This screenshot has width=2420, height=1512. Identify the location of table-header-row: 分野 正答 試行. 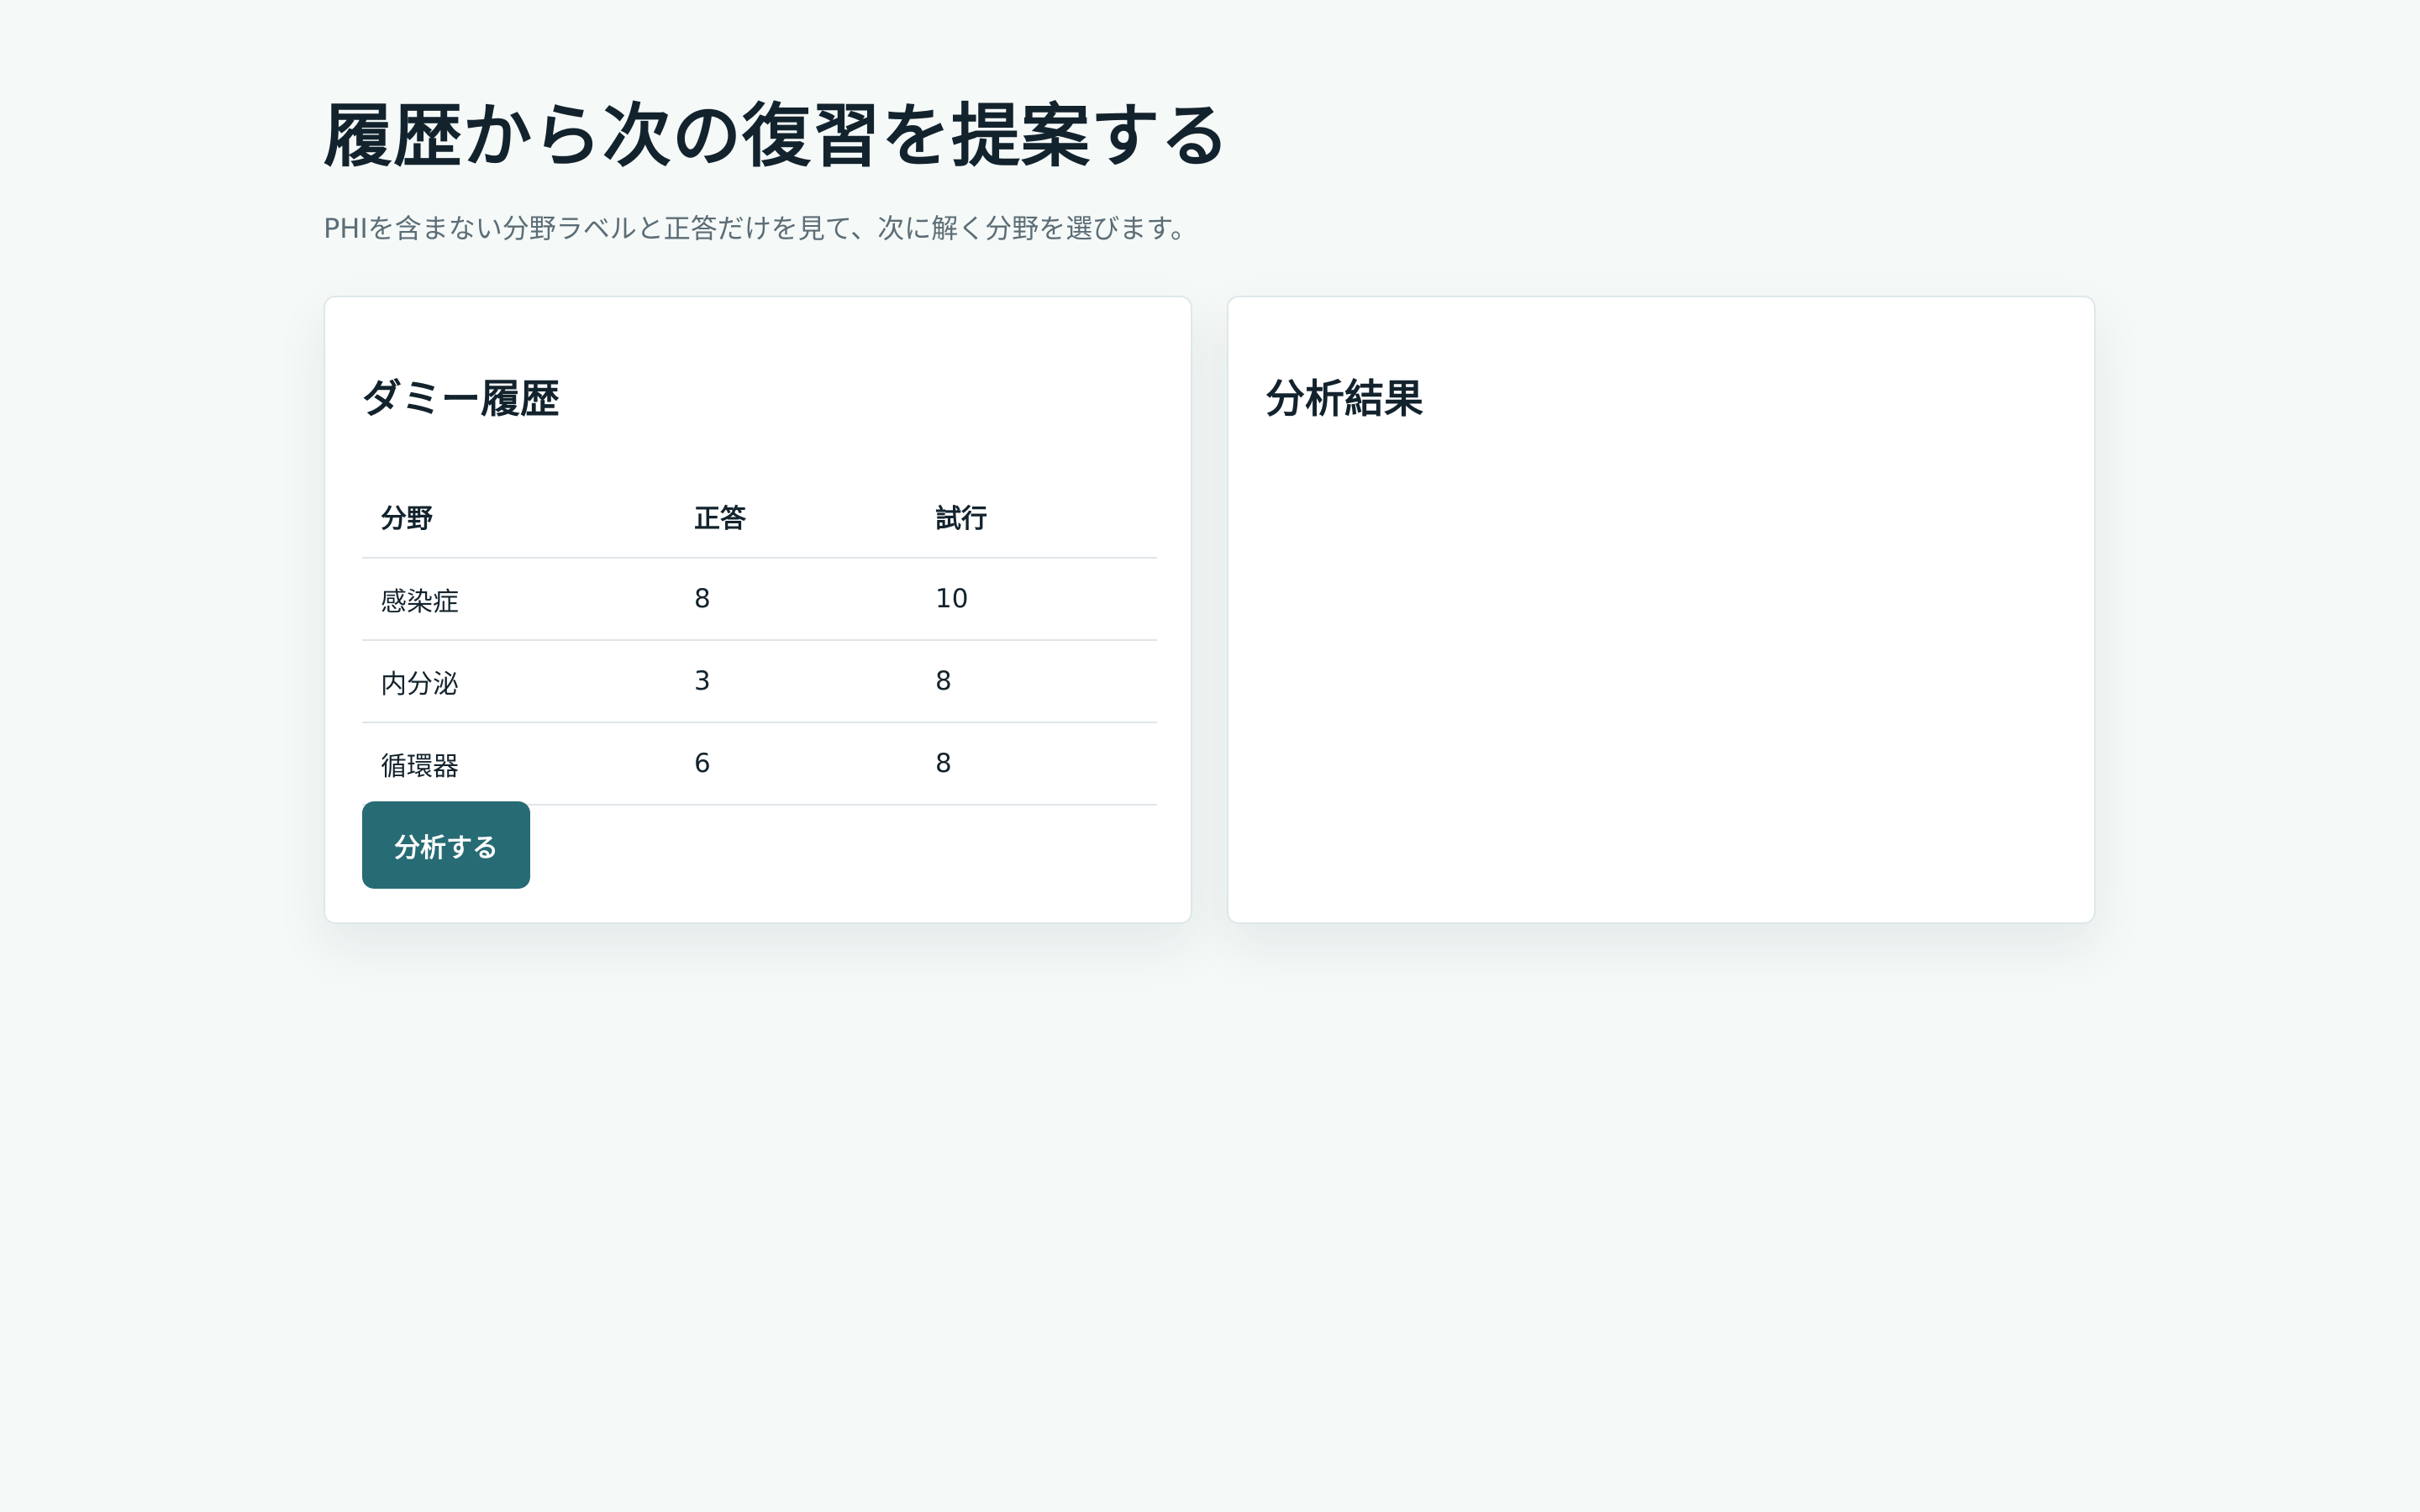
(759, 517).